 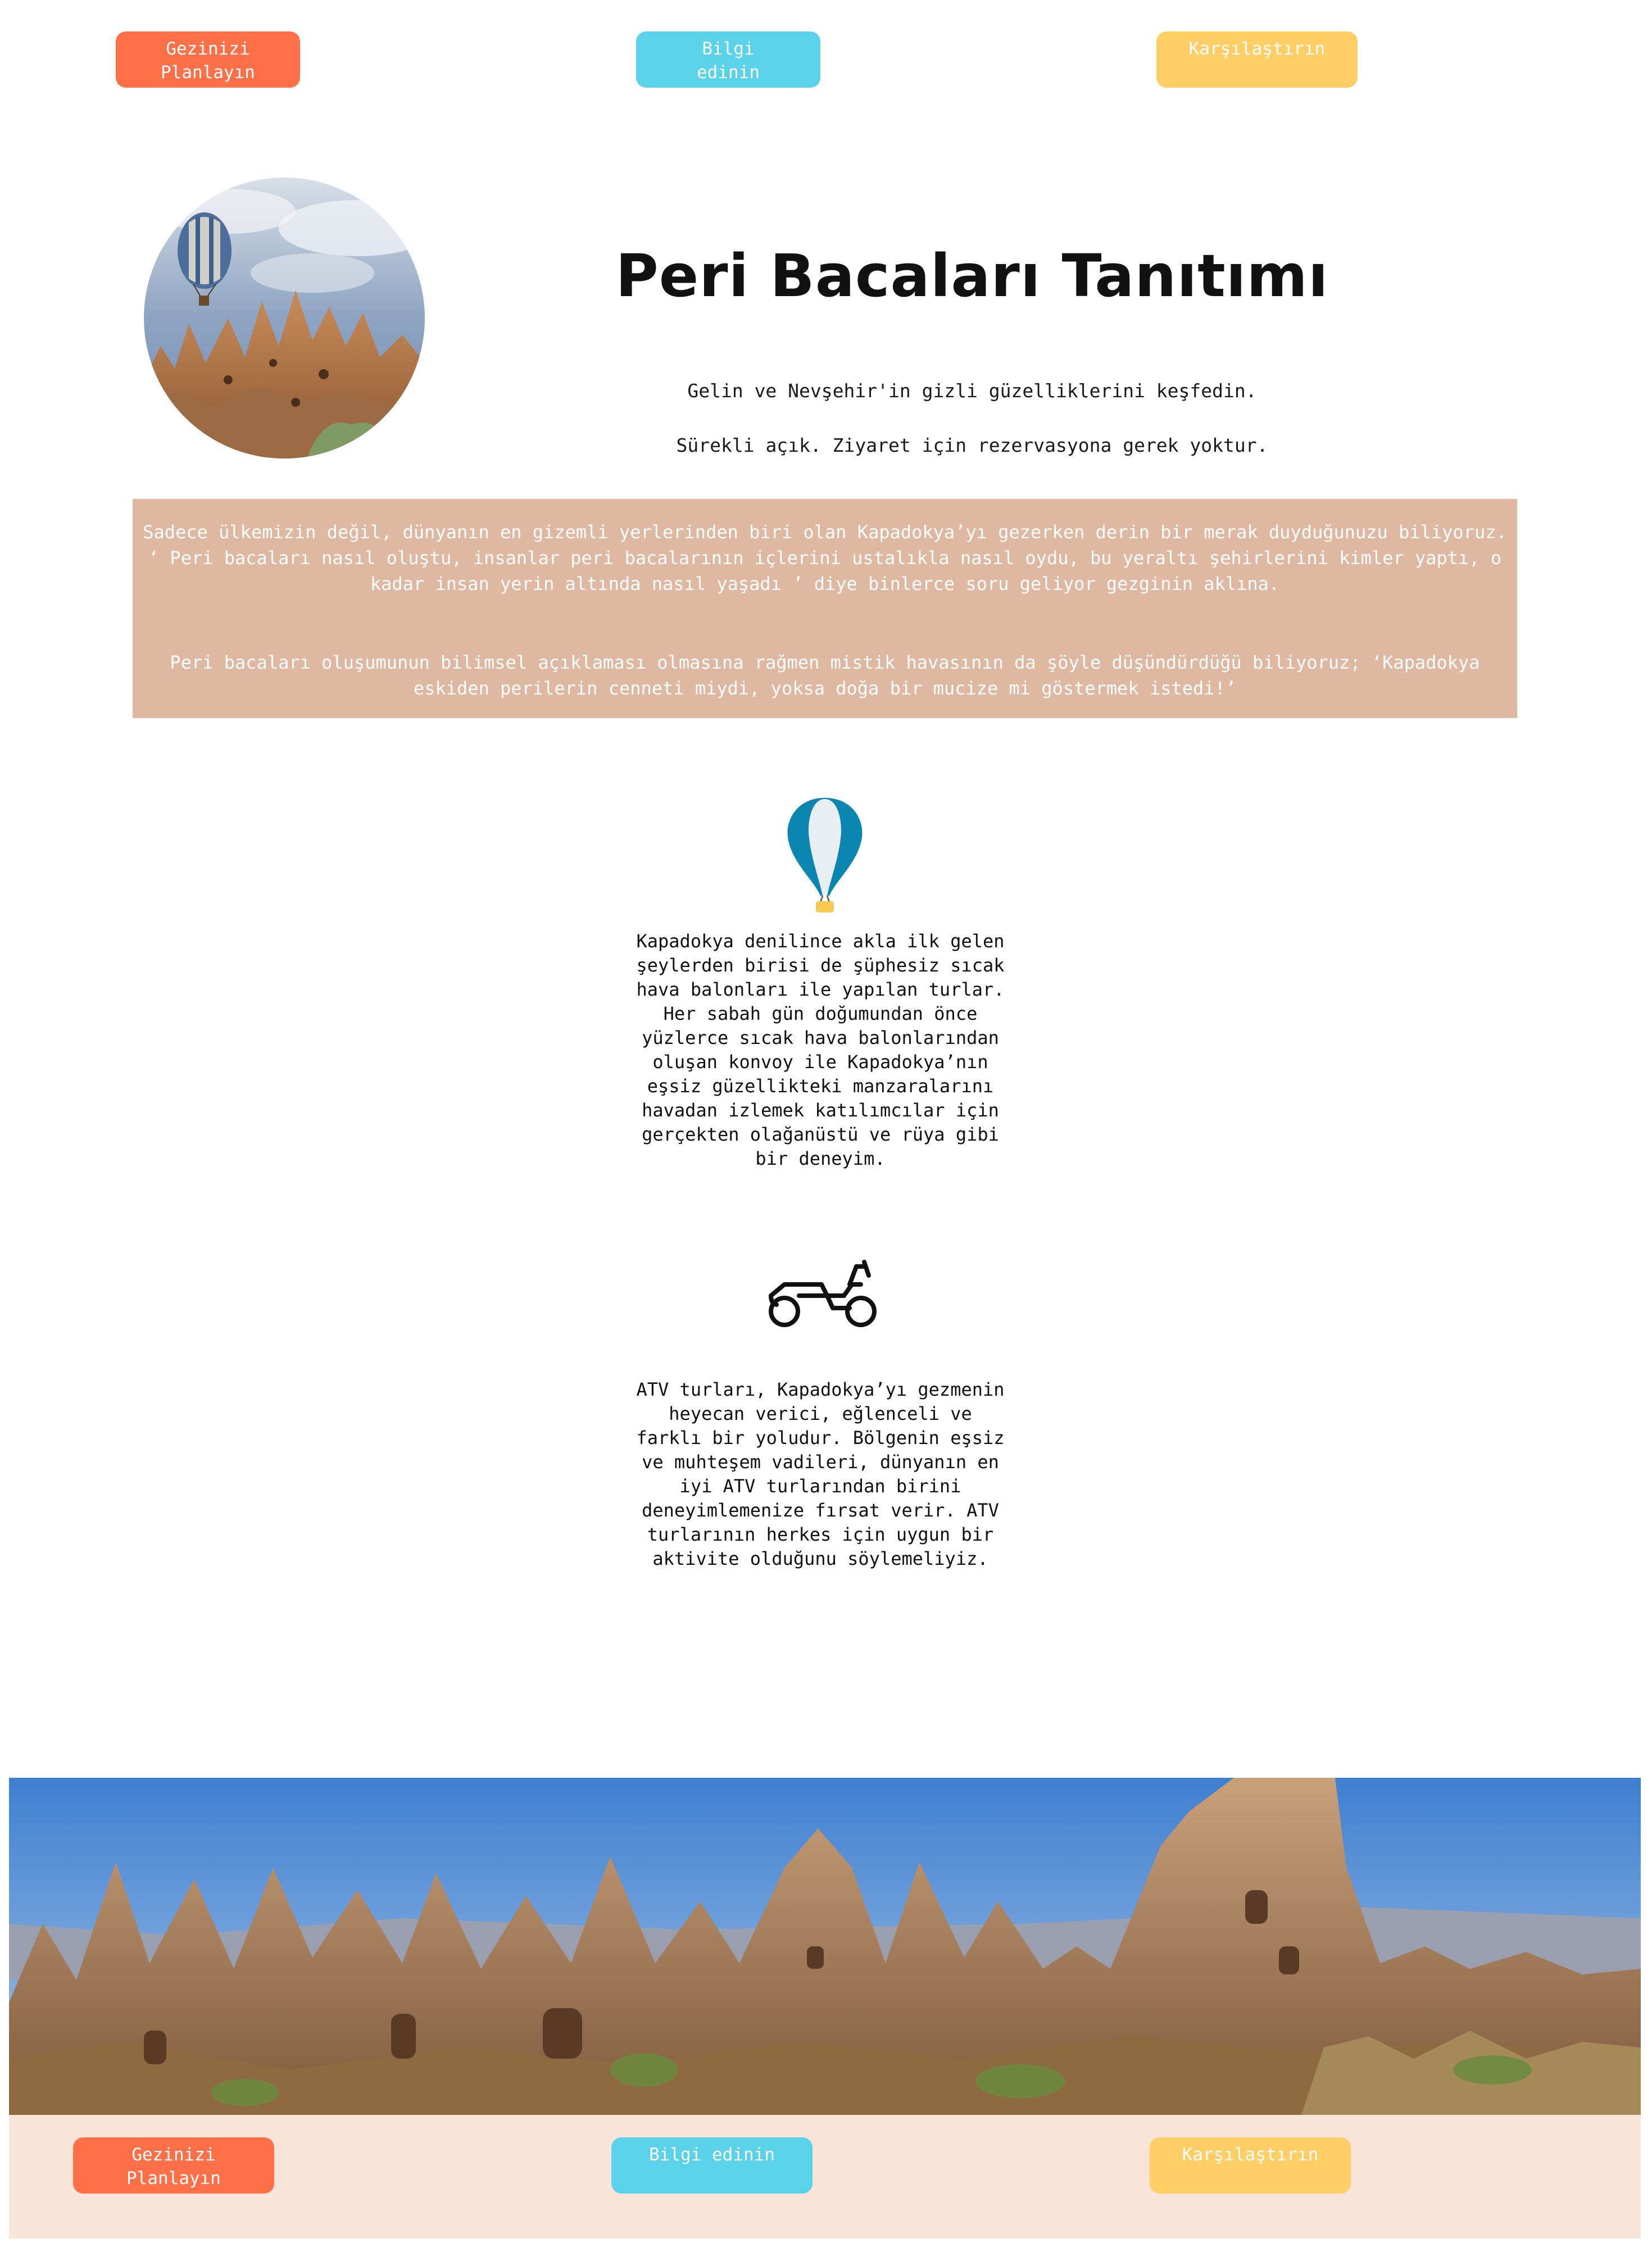 I want to click on hero-circle-photo, so click(x=284, y=318).